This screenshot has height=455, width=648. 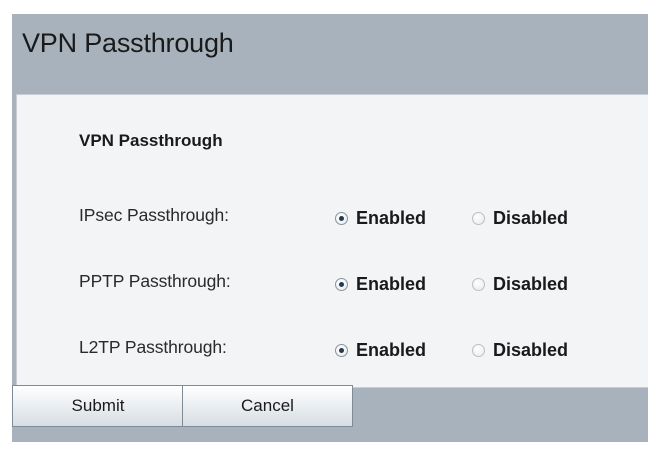 I want to click on pptp-disabled-radio: Disabled, so click(x=520, y=284).